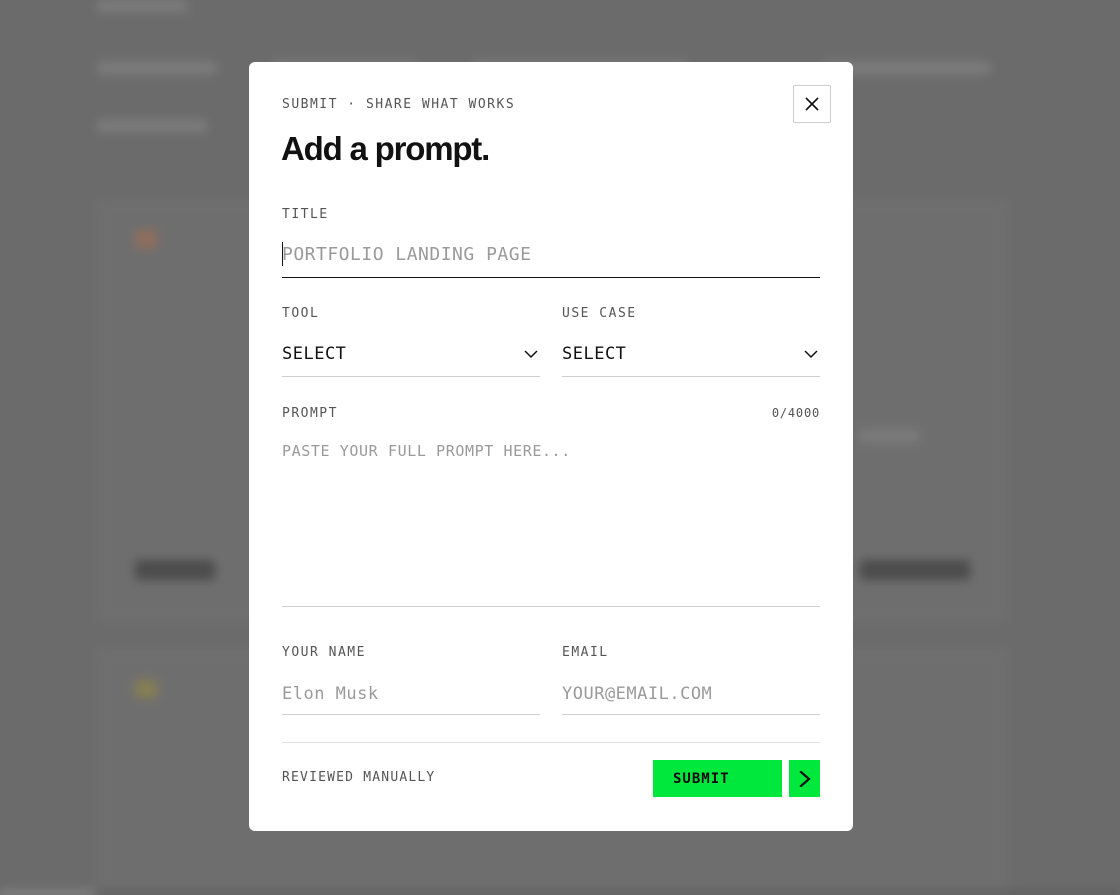 The height and width of the screenshot is (895, 1120). What do you see at coordinates (314, 354) in the screenshot?
I see `tool-select-value: SELECT` at bounding box center [314, 354].